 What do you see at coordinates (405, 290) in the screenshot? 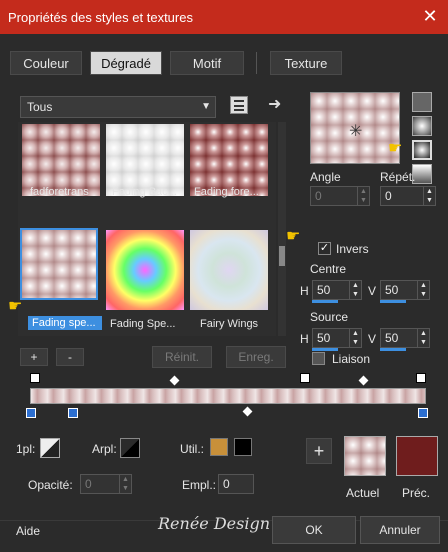
I see `center-v-input: 50 ▲ ▼` at bounding box center [405, 290].